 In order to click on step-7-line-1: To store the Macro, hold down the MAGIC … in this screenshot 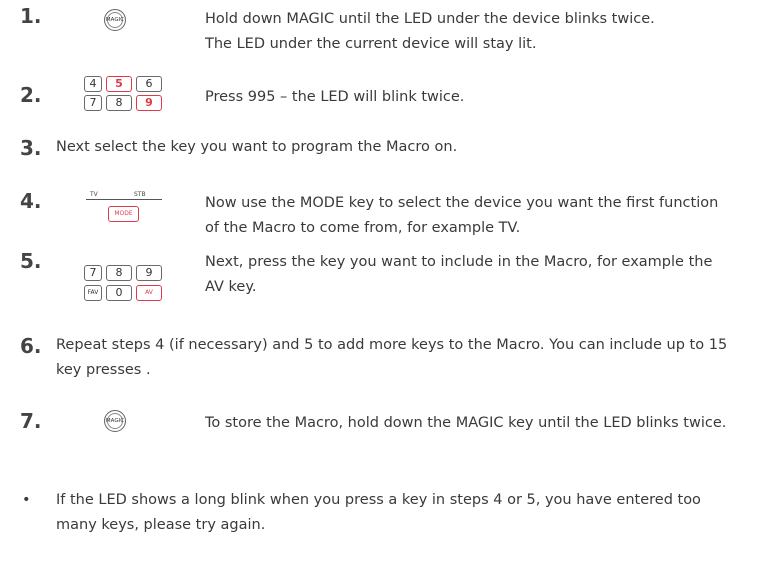, I will do `click(466, 423)`.